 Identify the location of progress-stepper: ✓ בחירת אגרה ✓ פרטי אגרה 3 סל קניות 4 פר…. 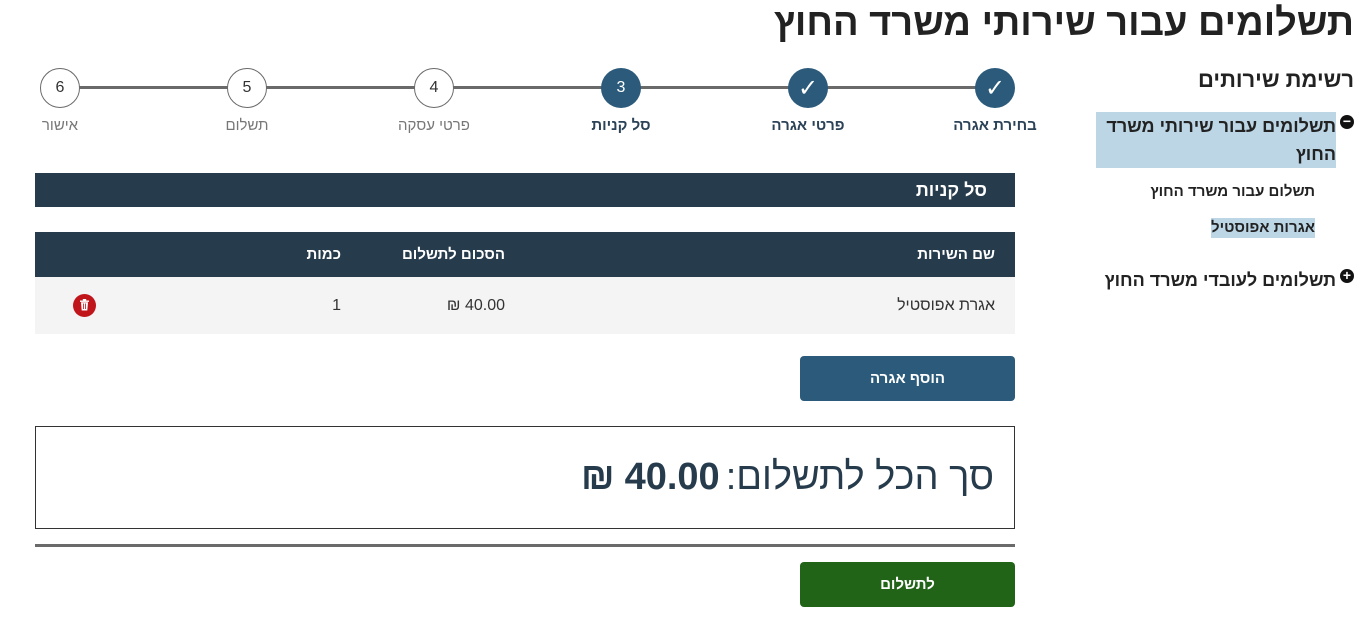
(536, 102).